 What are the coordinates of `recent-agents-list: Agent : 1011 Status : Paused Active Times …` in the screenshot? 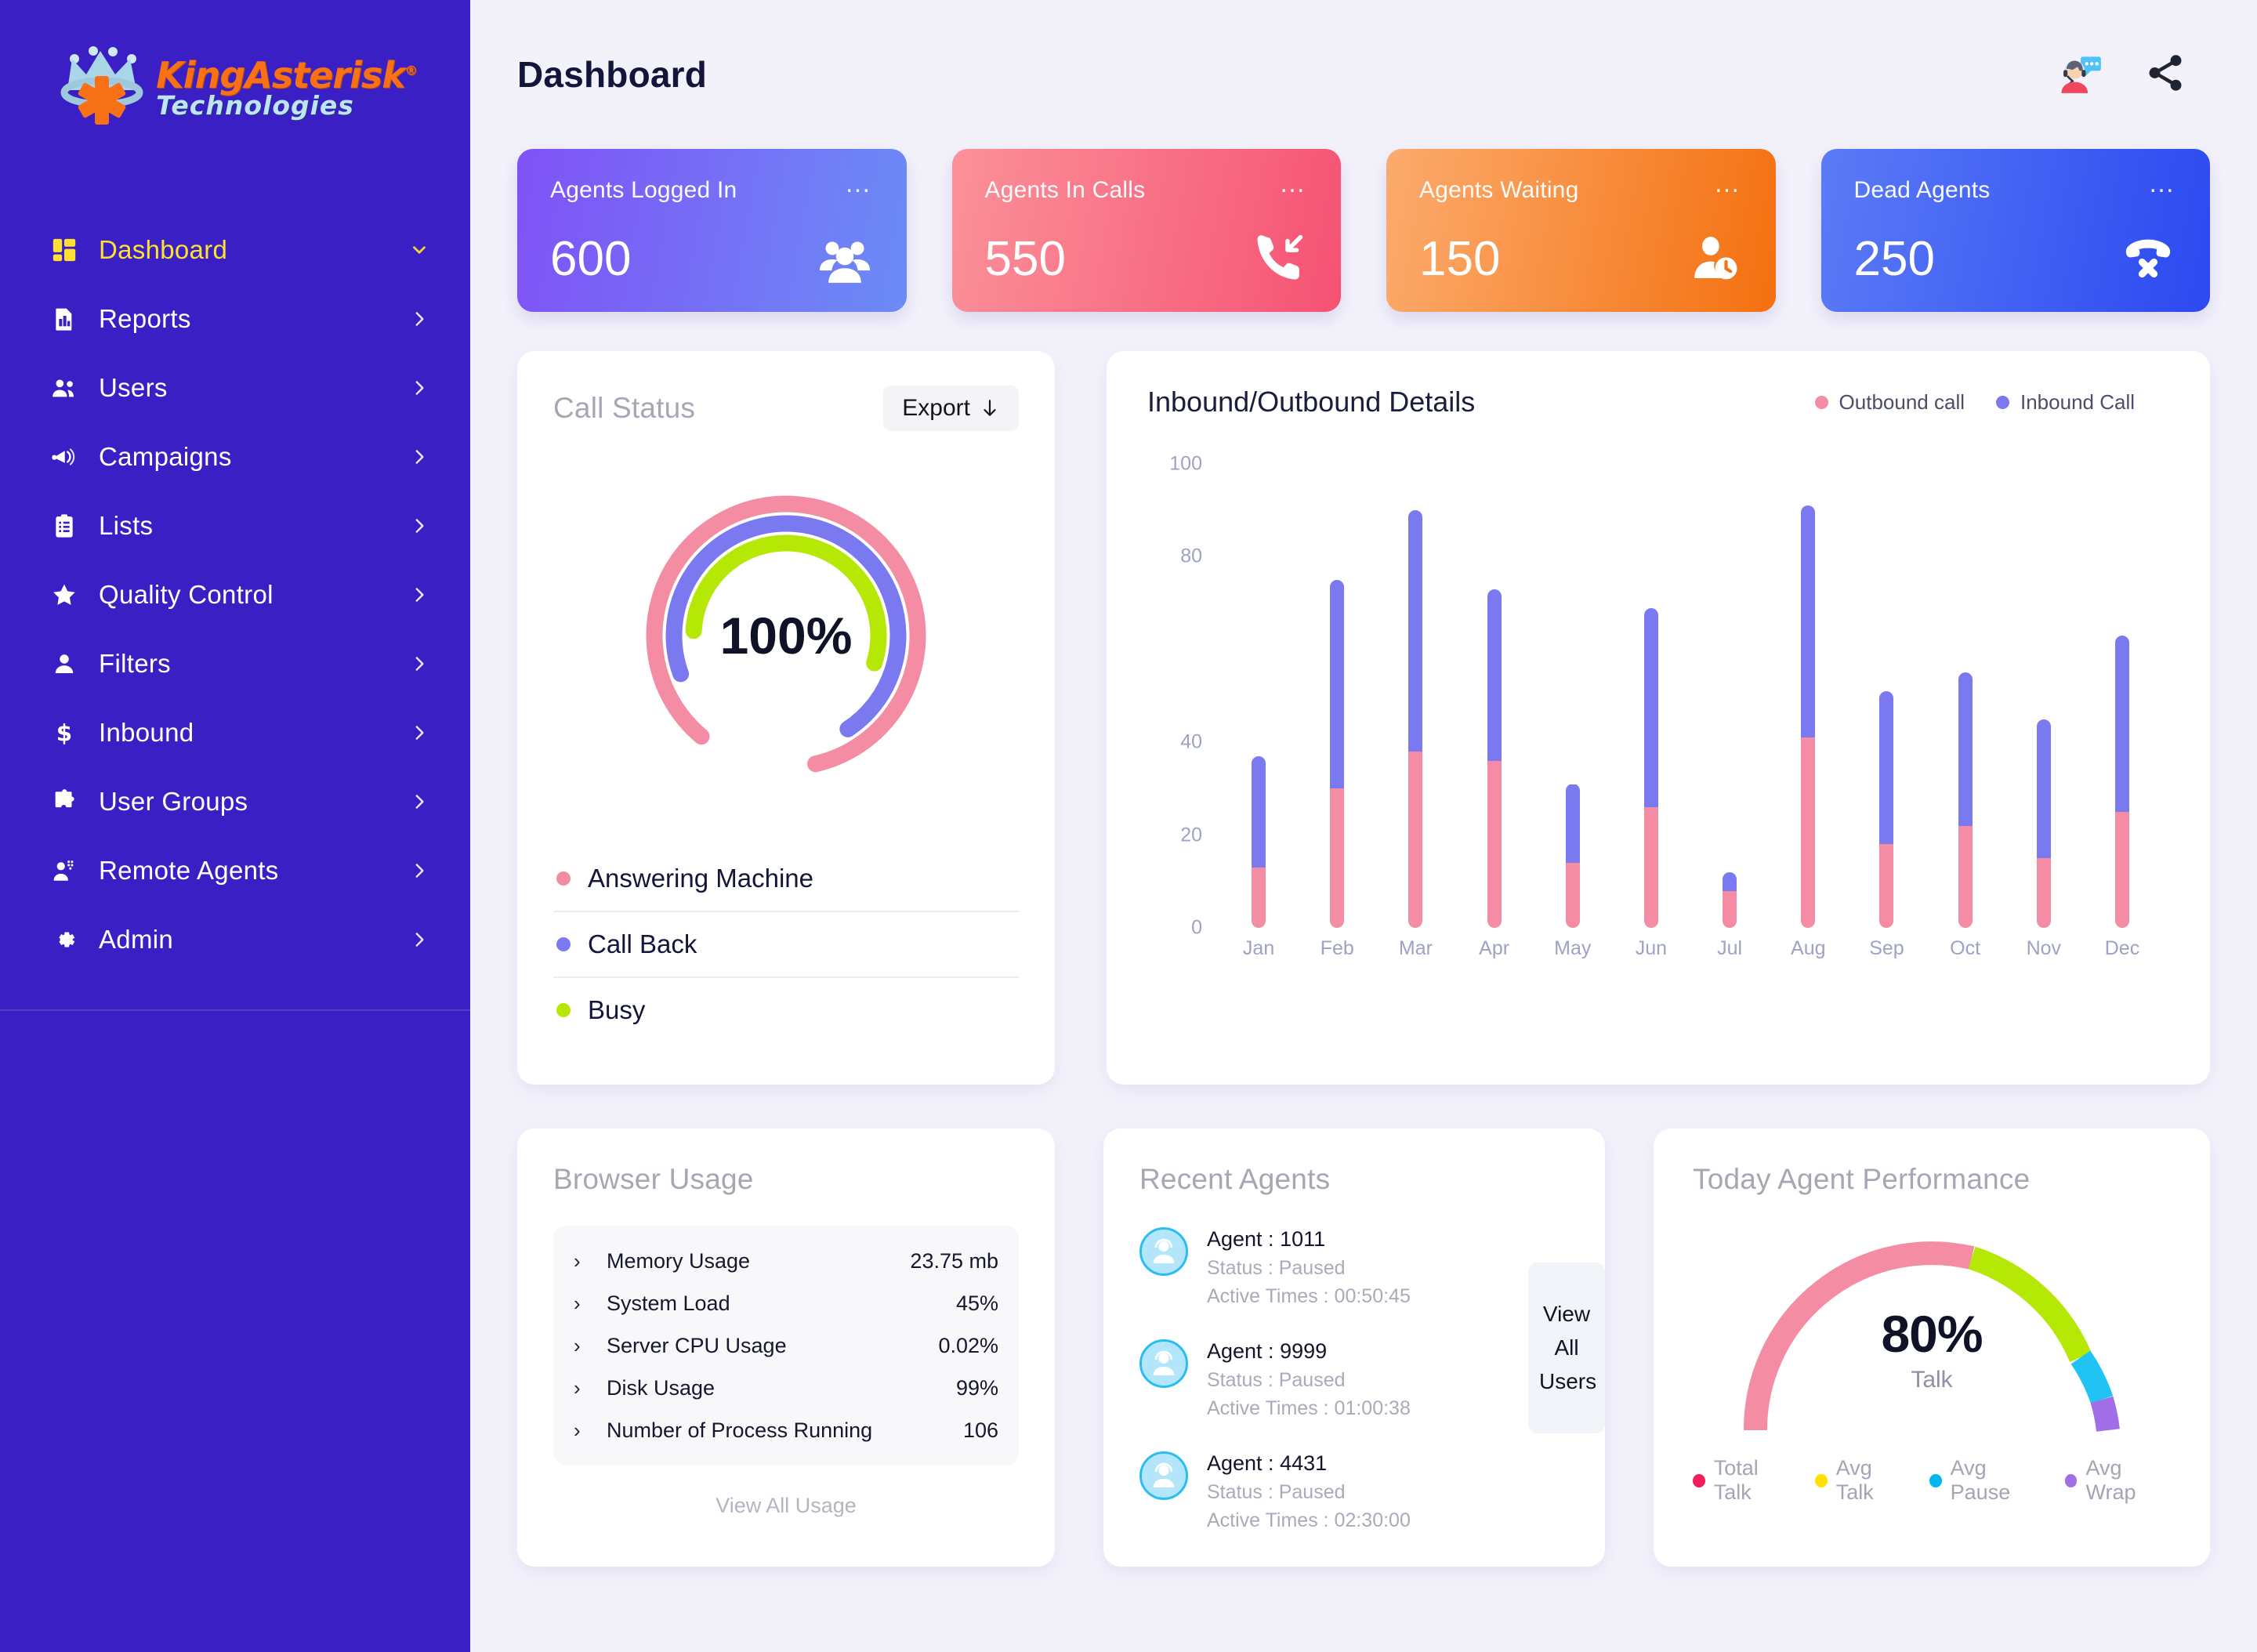 It's located at (1354, 1379).